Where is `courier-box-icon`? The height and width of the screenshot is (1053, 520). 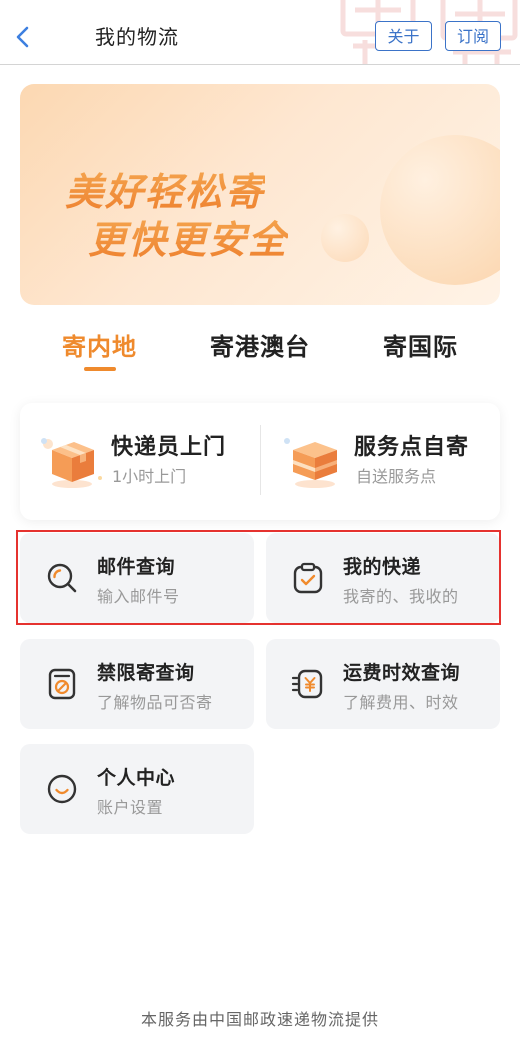 courier-box-icon is located at coordinates (71, 463).